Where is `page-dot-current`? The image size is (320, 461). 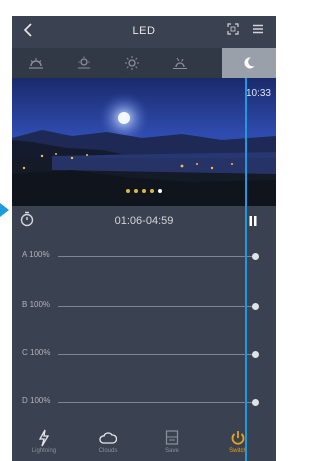 page-dot-current is located at coordinates (160, 191).